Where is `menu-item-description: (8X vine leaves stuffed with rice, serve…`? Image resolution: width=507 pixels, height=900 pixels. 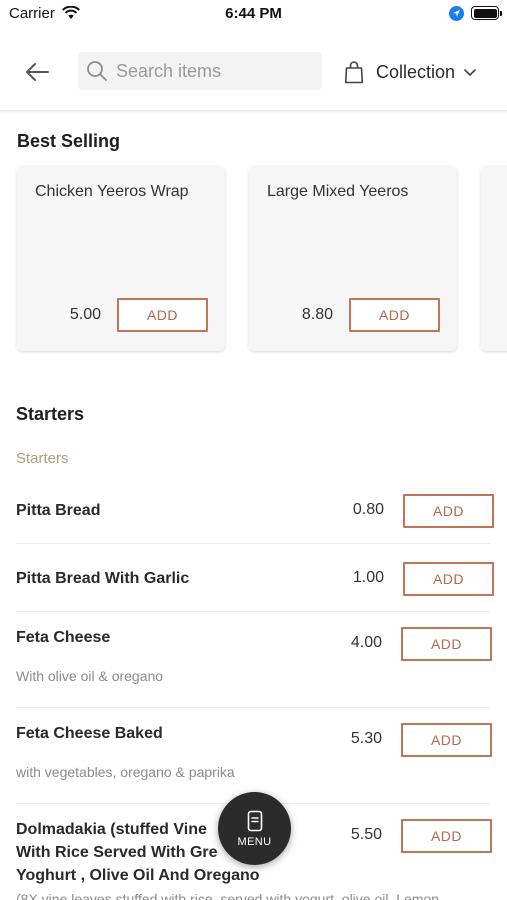 menu-item-description: (8X vine leaves stuffed with rice, serve… is located at coordinates (228, 895).